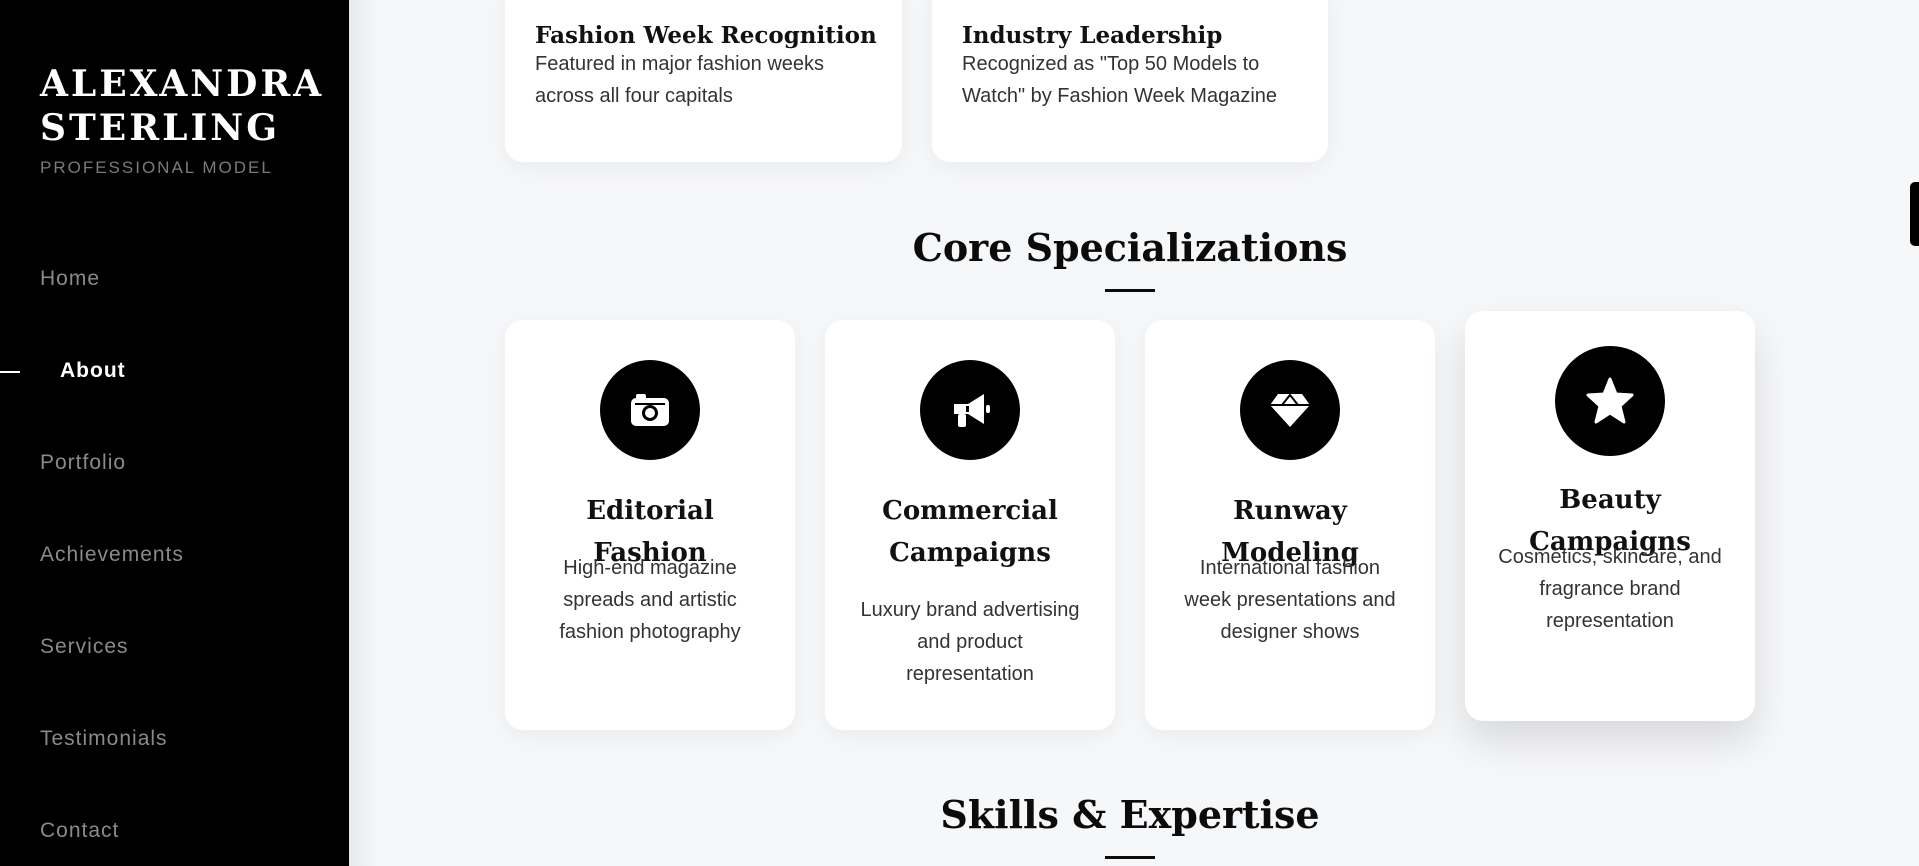  I want to click on specialization-title: Commercial Campaigns, so click(970, 532).